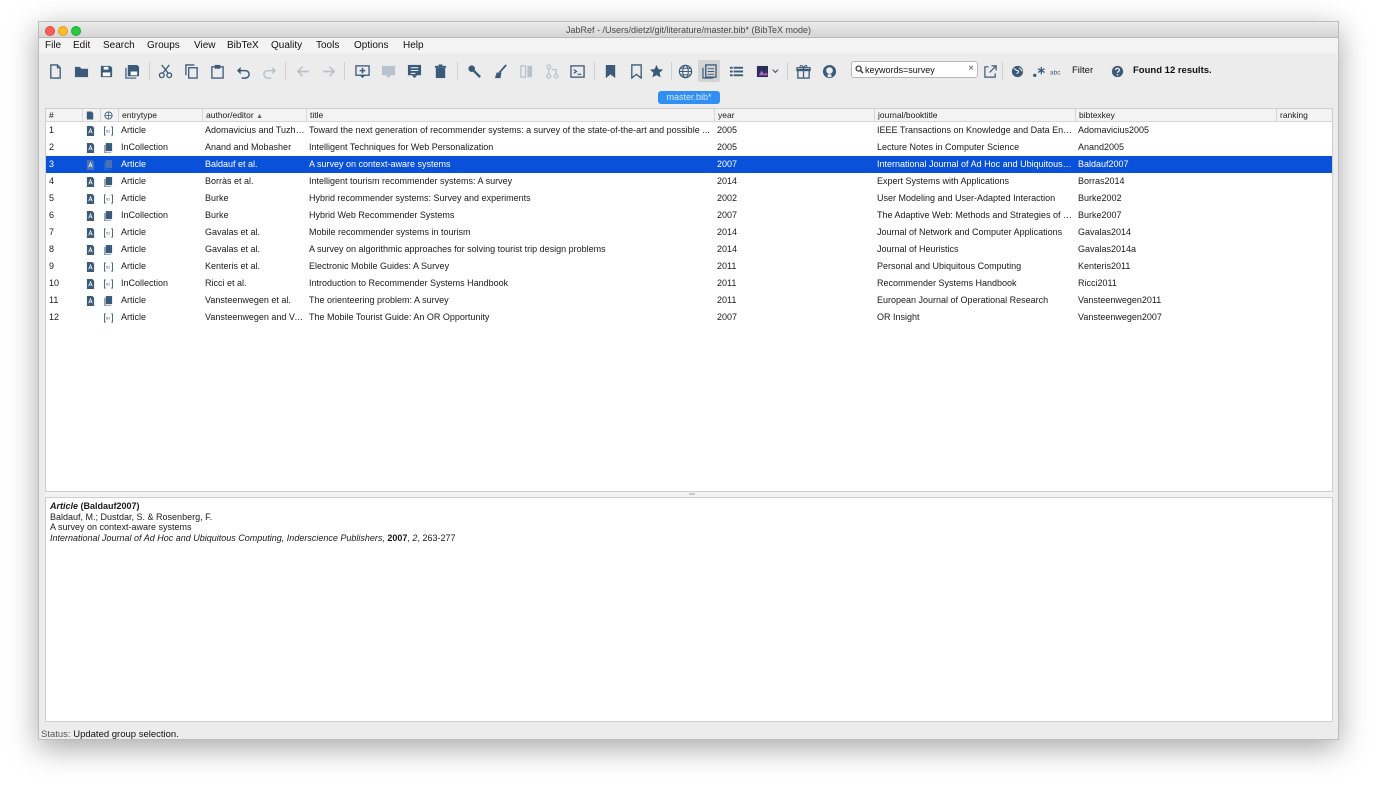 This screenshot has height=795, width=1377. Describe the element at coordinates (1038, 71) in the screenshot. I see `regex-icon` at that location.